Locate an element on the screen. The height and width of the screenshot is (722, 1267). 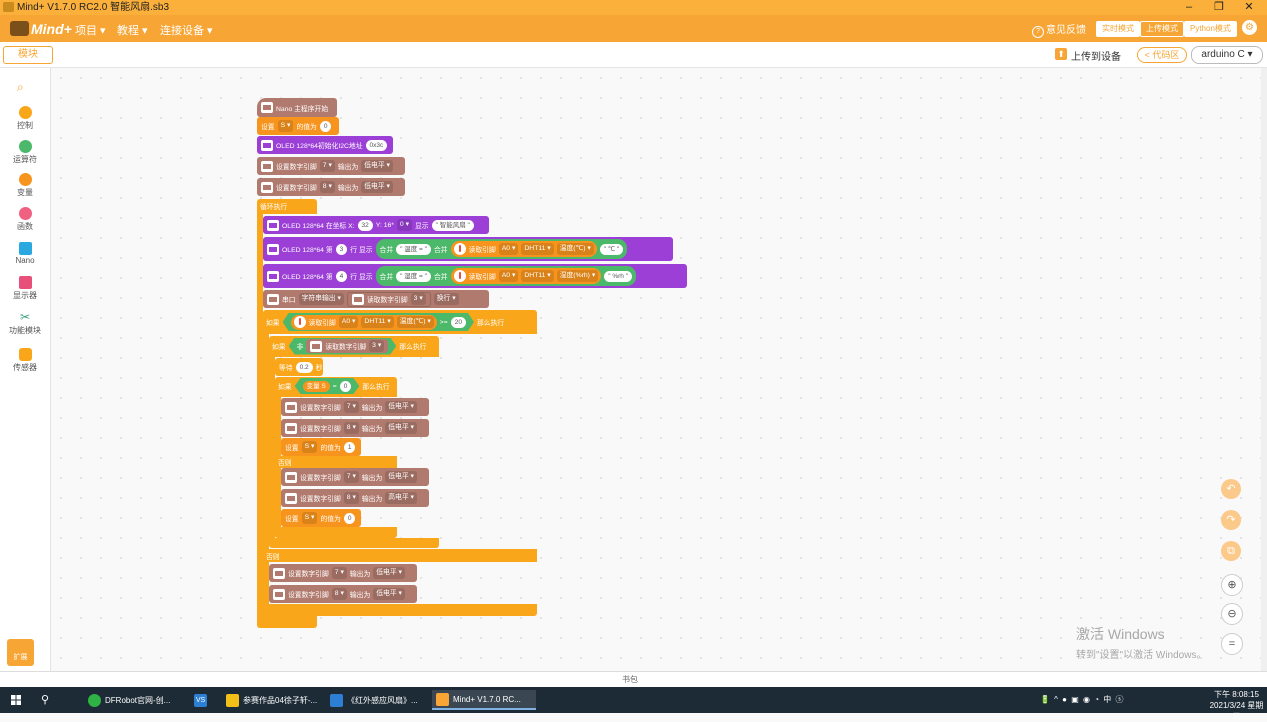
extension-button: 扩展 is located at coordinates (20, 652).